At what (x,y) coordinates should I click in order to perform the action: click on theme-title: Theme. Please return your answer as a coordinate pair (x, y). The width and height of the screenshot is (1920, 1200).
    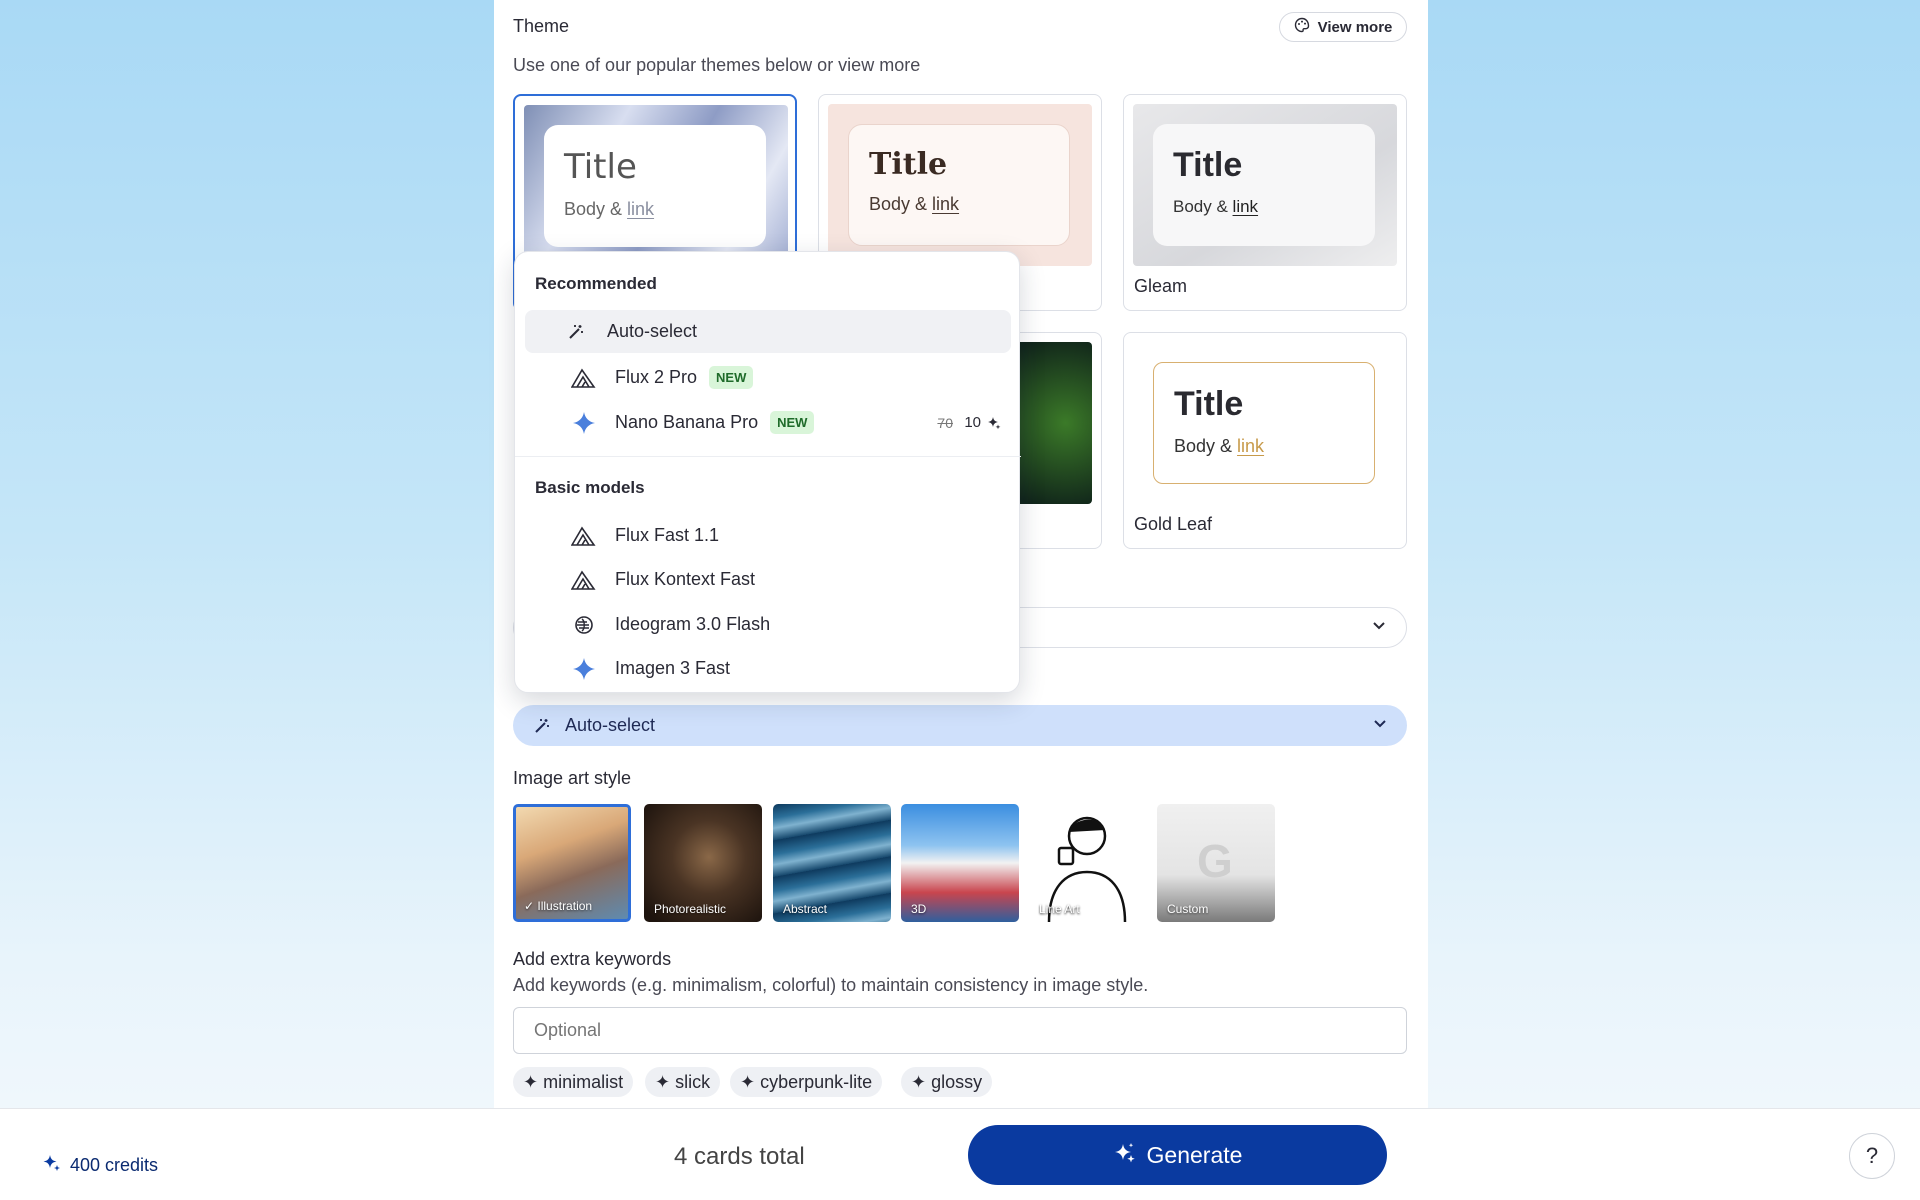
    Looking at the image, I should click on (541, 26).